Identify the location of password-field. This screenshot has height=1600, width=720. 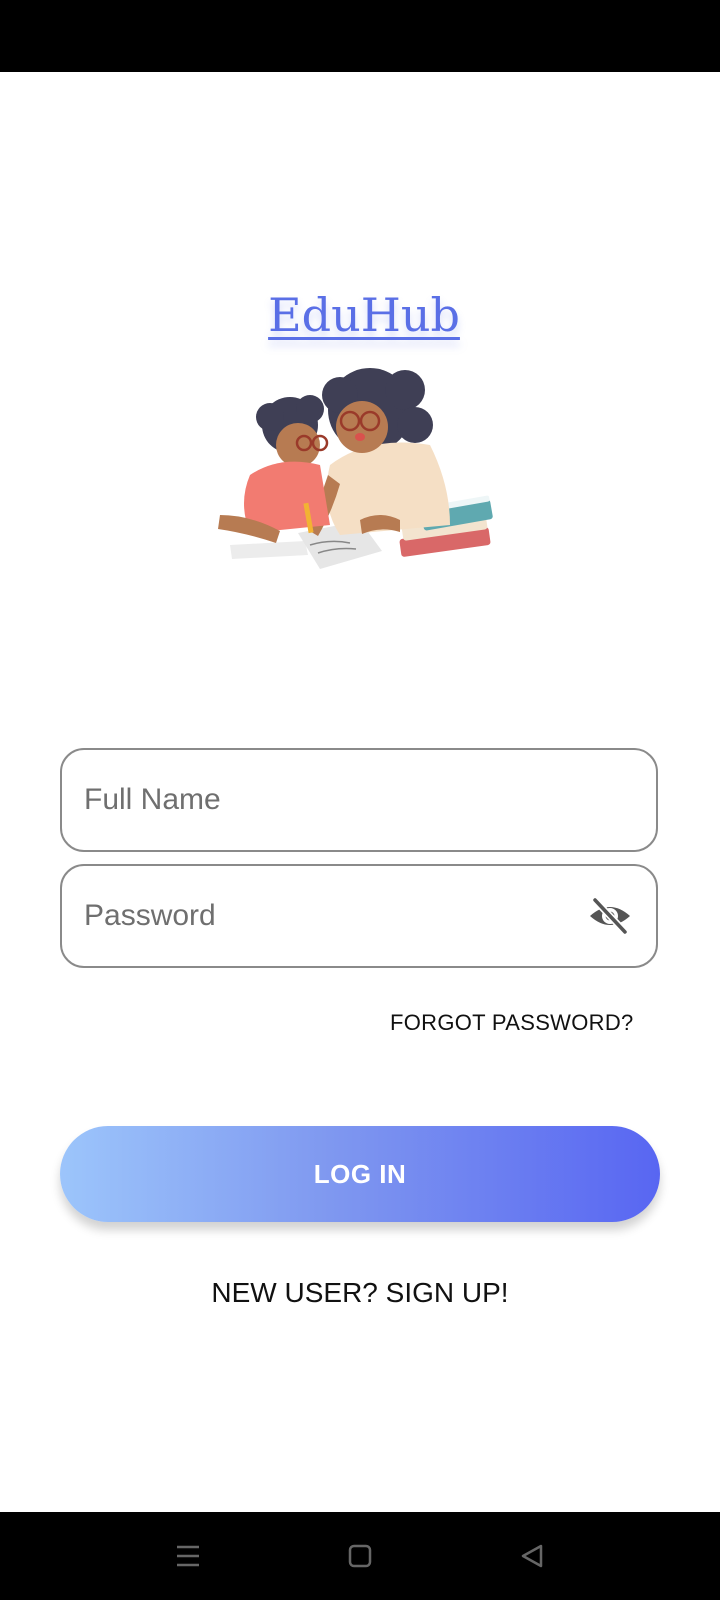
(359, 916).